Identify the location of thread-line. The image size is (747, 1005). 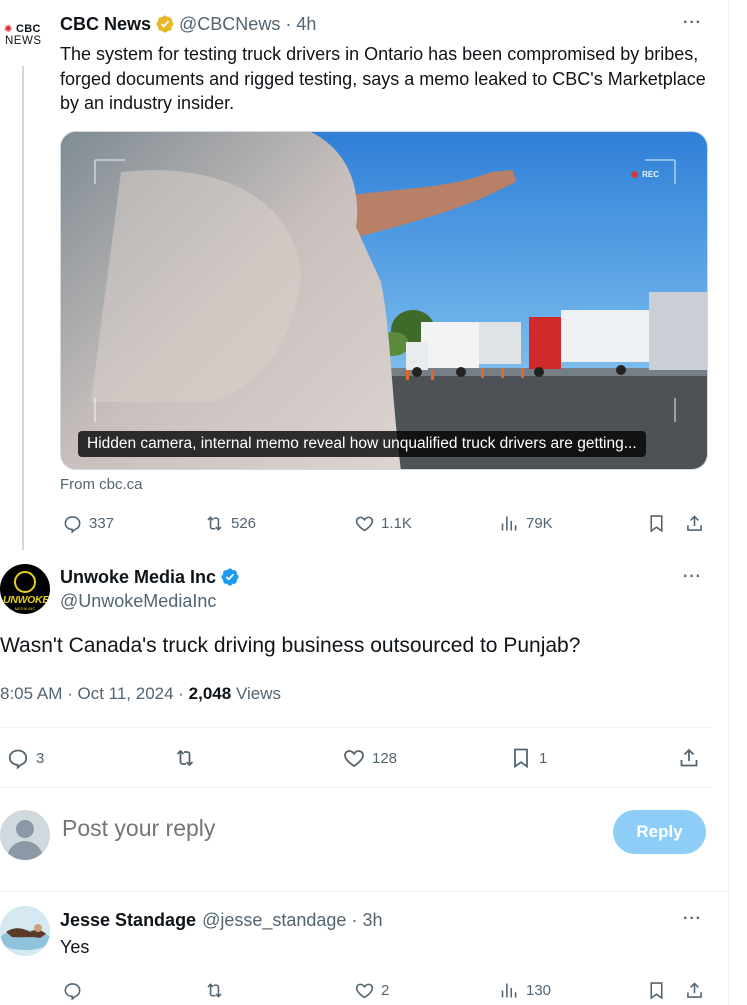
(23, 308).